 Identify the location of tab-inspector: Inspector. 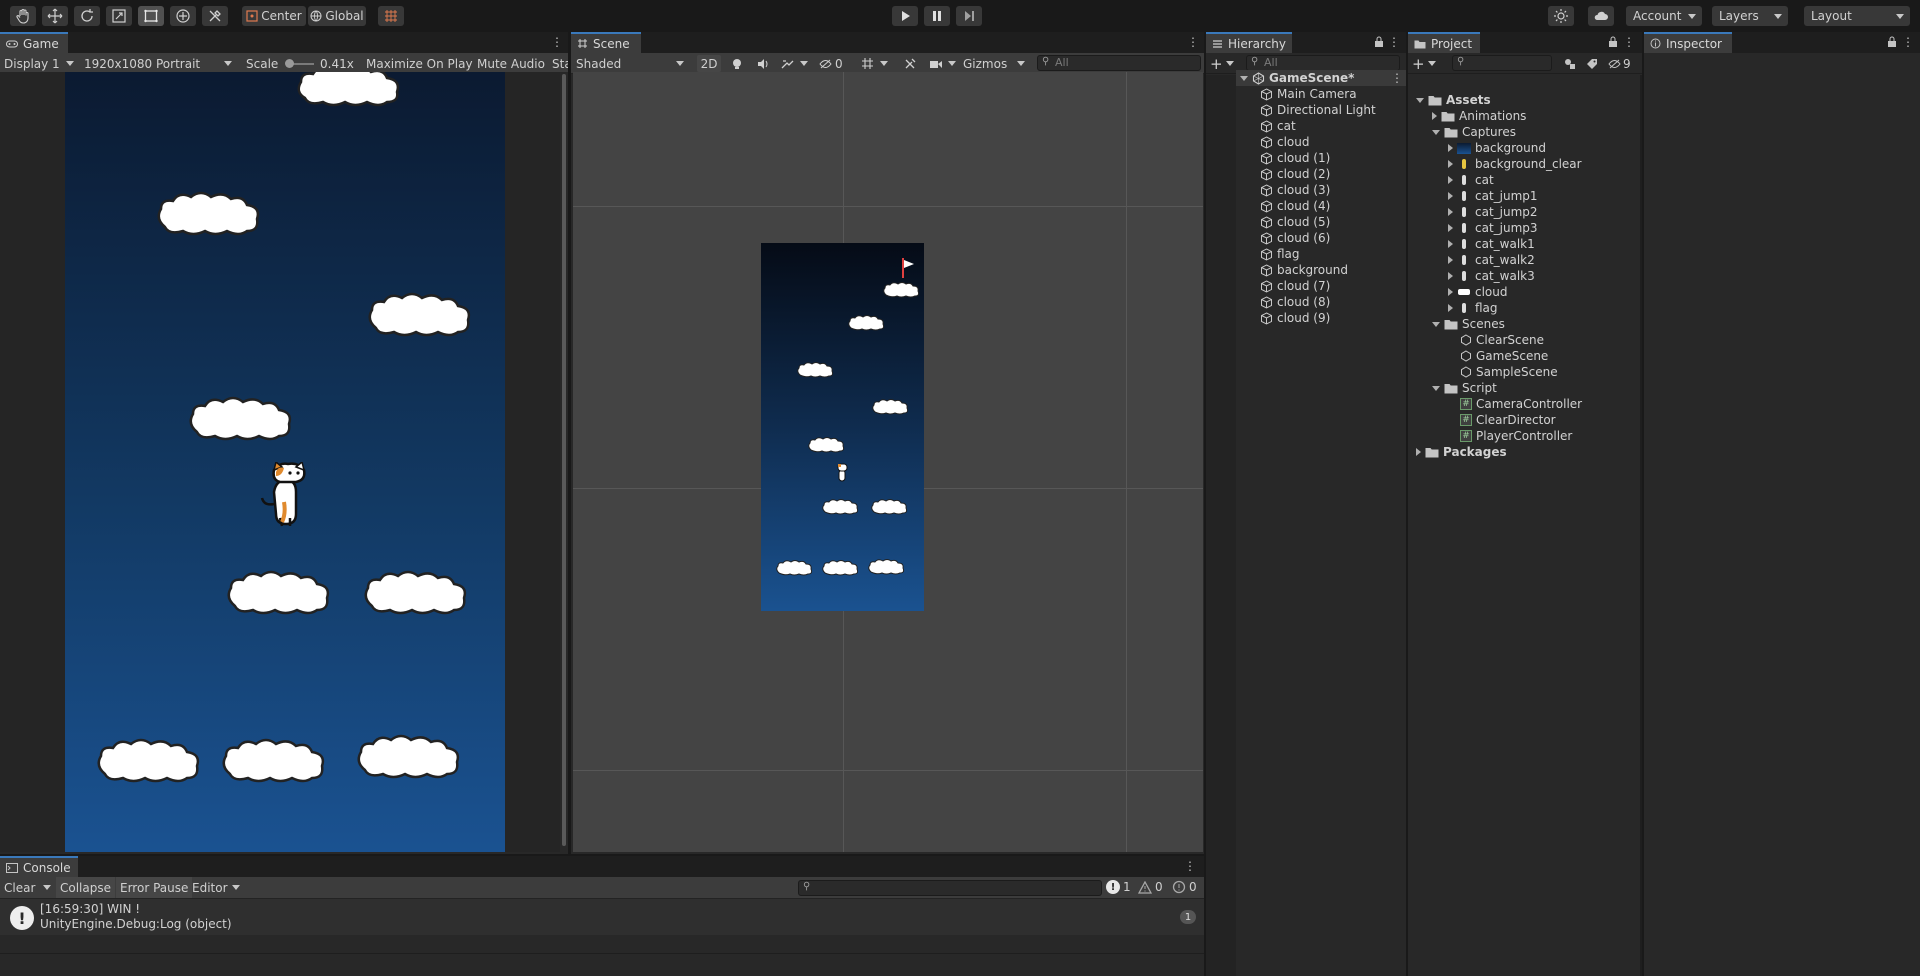
(1688, 42).